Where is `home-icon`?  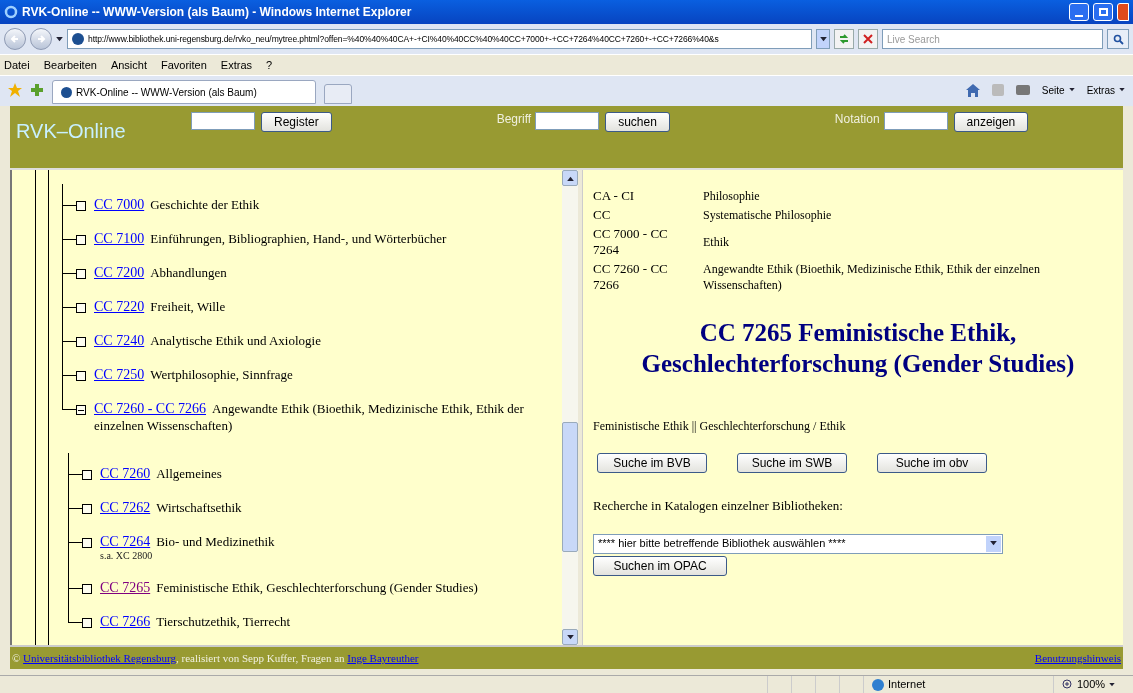
home-icon is located at coordinates (972, 90).